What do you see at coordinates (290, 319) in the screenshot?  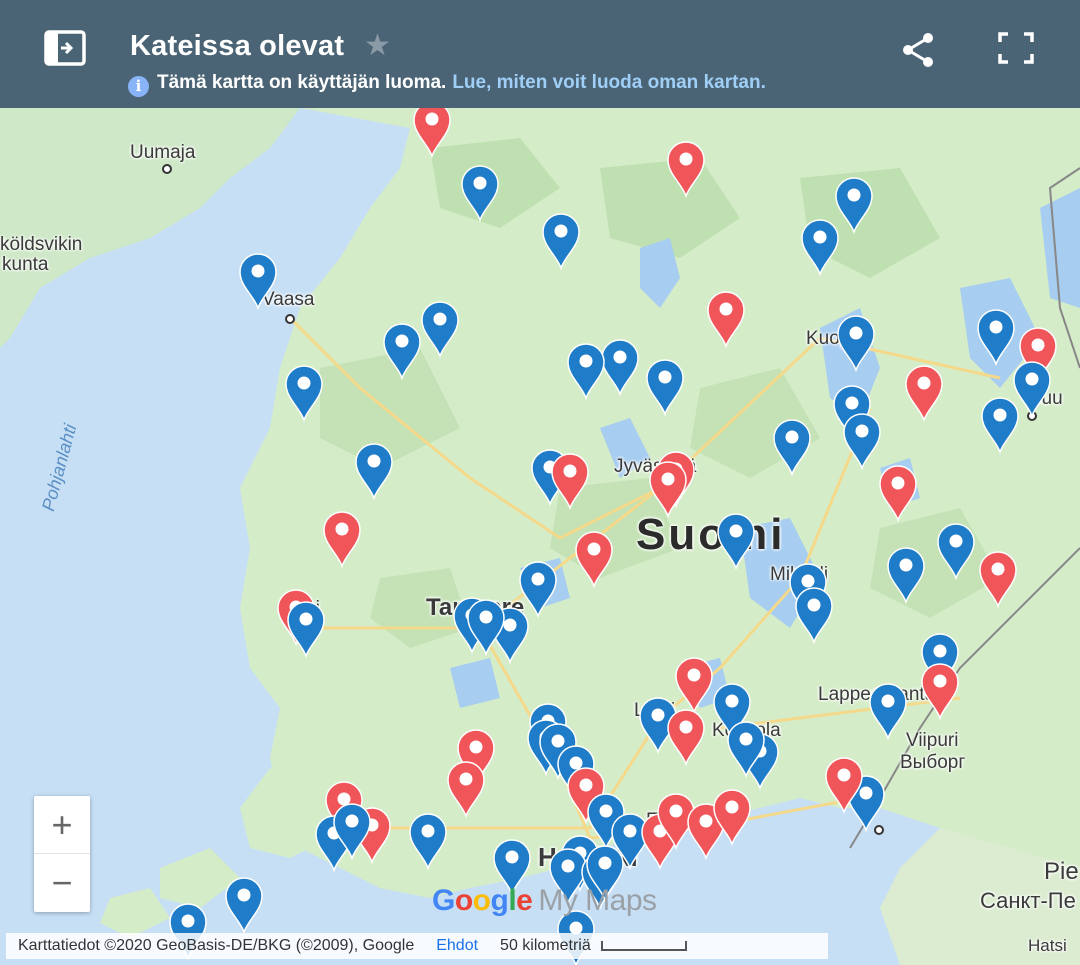 I see `city-dot-vaasa` at bounding box center [290, 319].